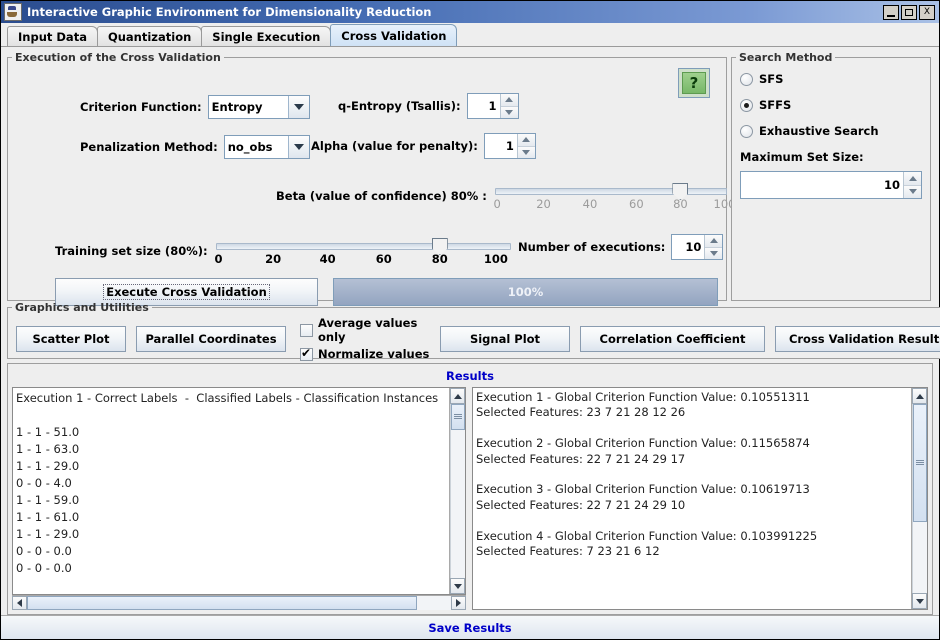  I want to click on left-scroll-down-button, so click(457, 586).